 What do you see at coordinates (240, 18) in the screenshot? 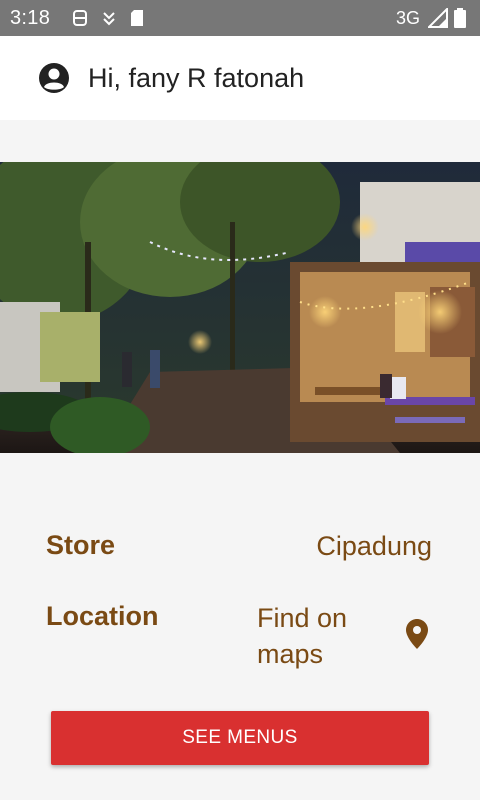
I see `status-bar: 3:18 3G` at bounding box center [240, 18].